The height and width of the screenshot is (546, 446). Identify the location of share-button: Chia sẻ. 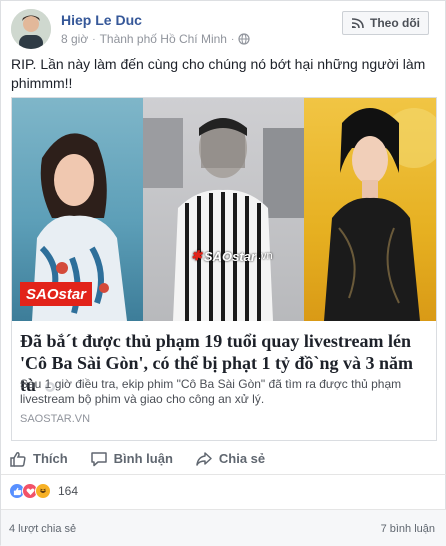
(230, 459).